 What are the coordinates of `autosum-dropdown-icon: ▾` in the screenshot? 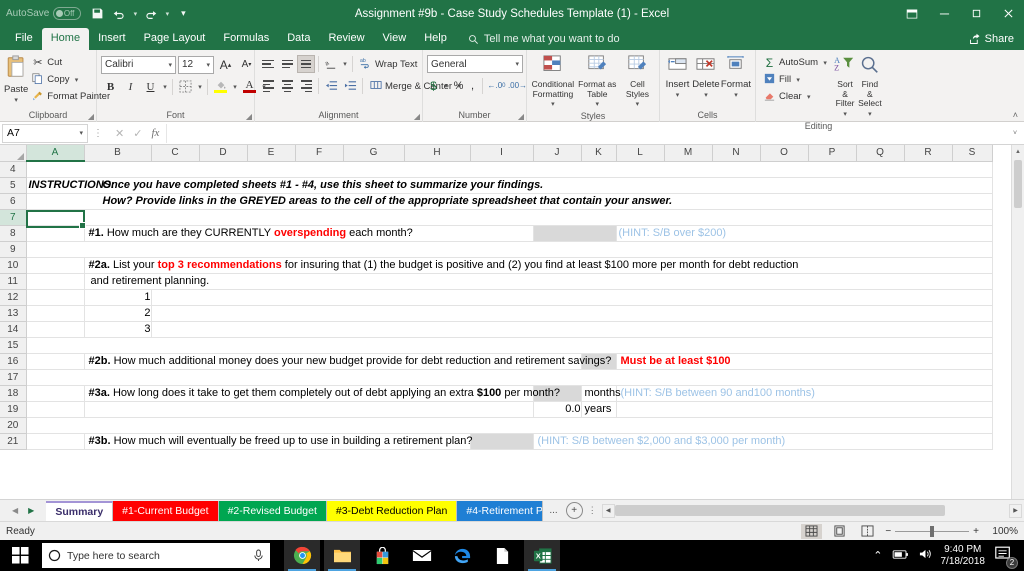 It's located at (825, 63).